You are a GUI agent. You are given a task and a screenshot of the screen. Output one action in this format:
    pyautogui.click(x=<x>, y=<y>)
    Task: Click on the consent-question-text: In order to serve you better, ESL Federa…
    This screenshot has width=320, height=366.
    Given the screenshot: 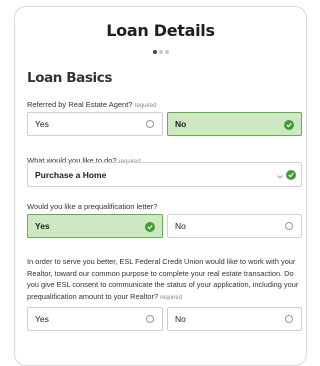 What is the action you would take?
    pyautogui.click(x=163, y=279)
    